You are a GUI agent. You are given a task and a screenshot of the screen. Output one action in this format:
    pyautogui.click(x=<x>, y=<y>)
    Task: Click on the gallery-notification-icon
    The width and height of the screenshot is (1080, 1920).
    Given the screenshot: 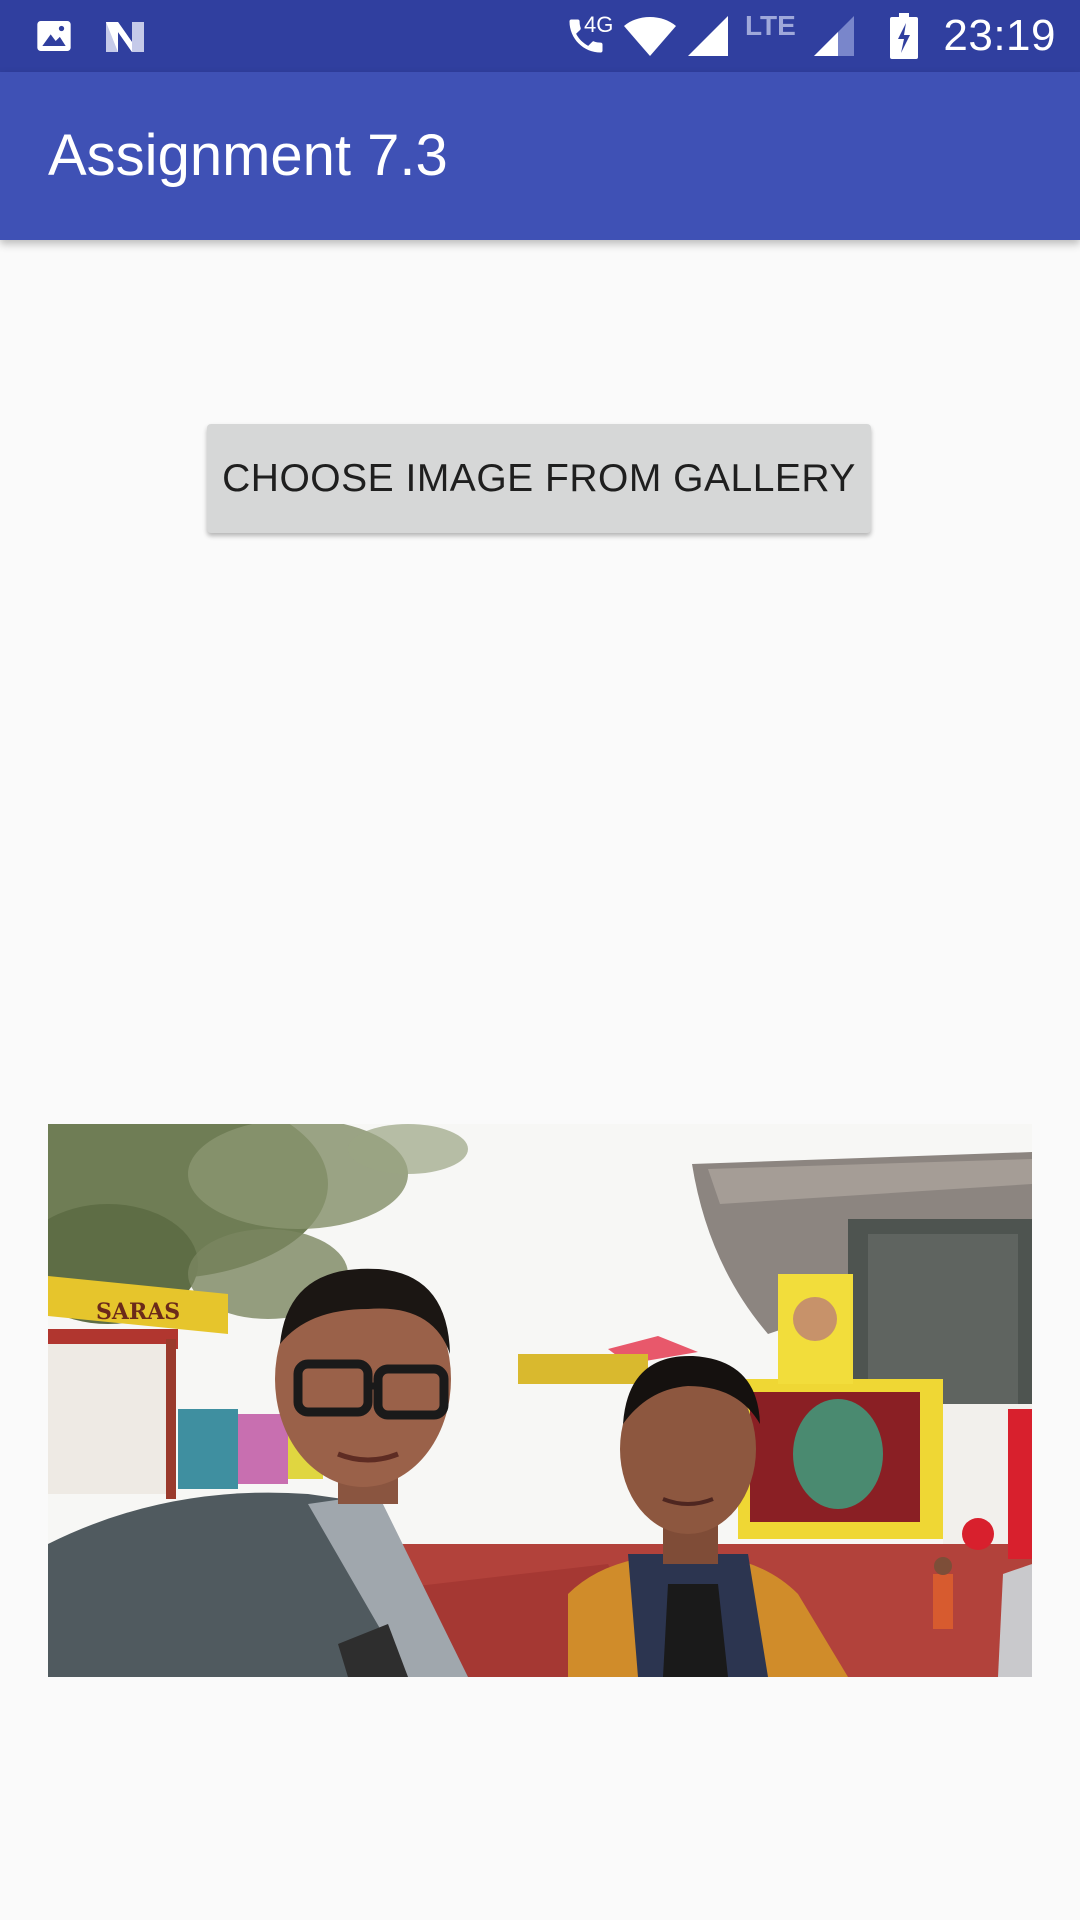 What is the action you would take?
    pyautogui.click(x=54, y=36)
    